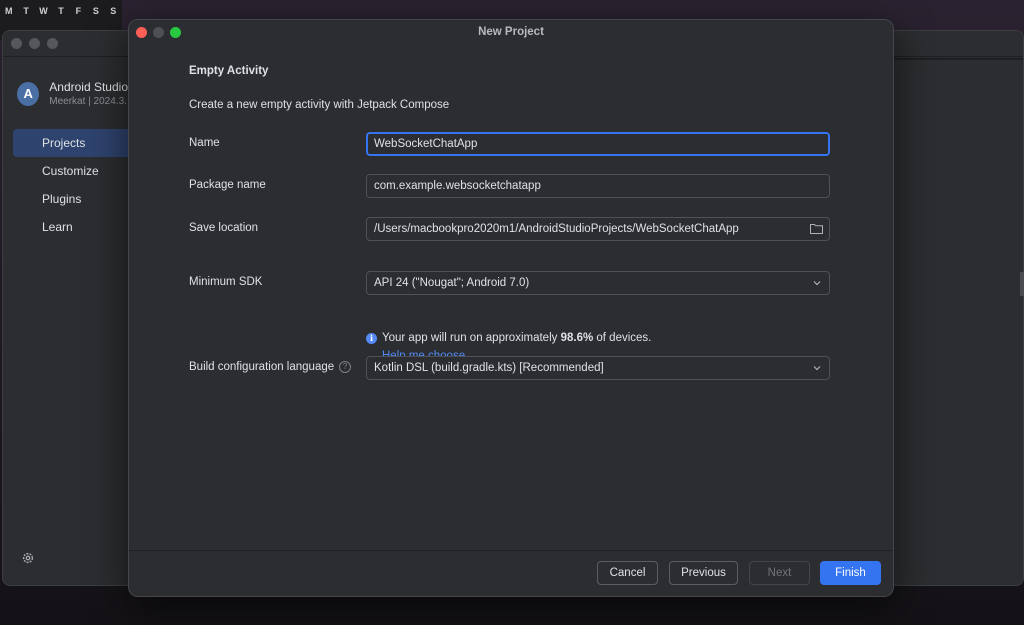 The image size is (1024, 625). Describe the element at coordinates (598, 186) in the screenshot. I see `package-name-field: com.example.websocketchatapp` at that location.